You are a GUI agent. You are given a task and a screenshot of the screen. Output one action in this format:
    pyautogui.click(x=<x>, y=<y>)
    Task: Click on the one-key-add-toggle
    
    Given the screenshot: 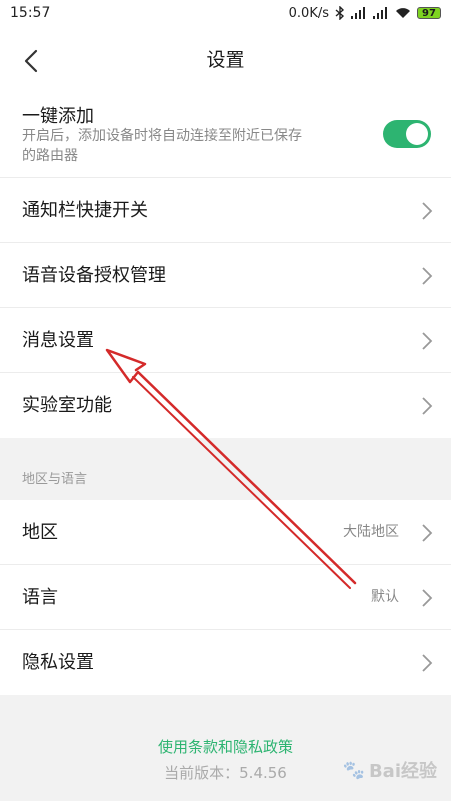 What is the action you would take?
    pyautogui.click(x=407, y=134)
    